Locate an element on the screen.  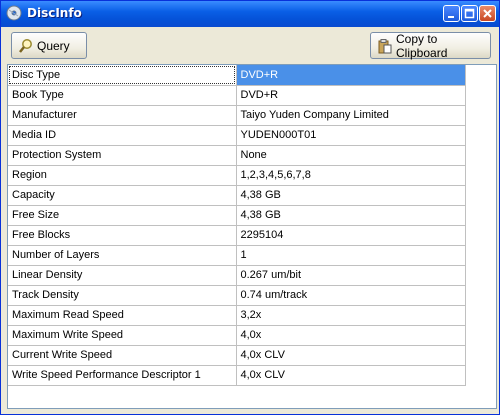
table-row: Disc Type DVD+R is located at coordinates (237, 75).